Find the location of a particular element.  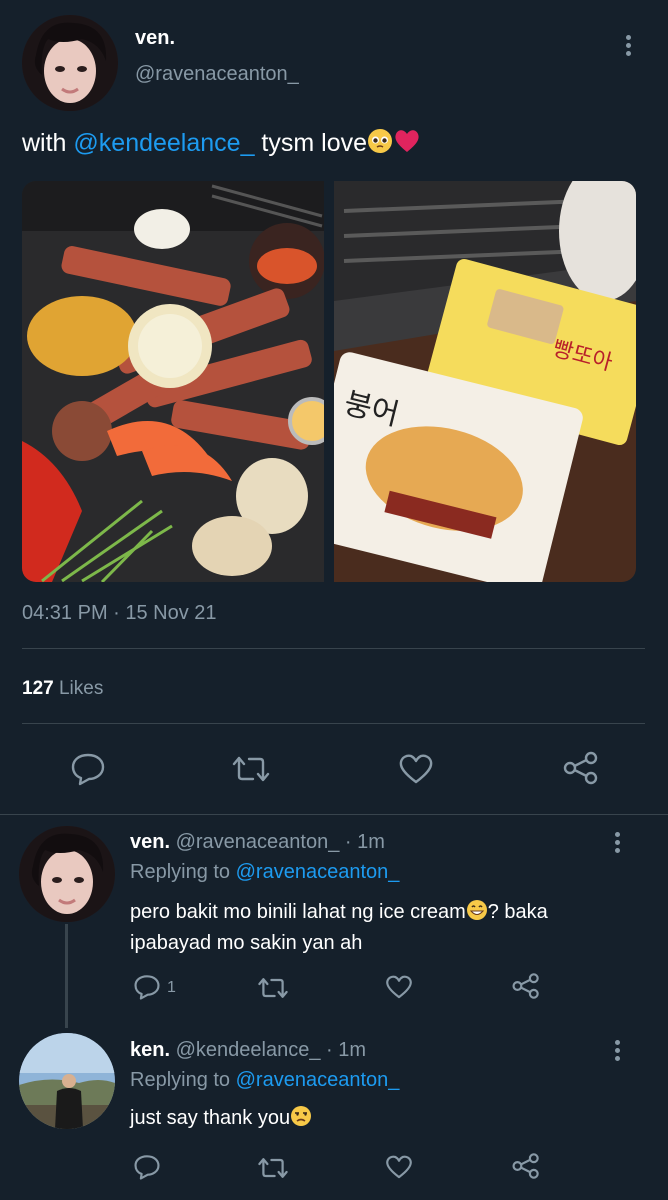

reply-count: 1 is located at coordinates (171, 987).